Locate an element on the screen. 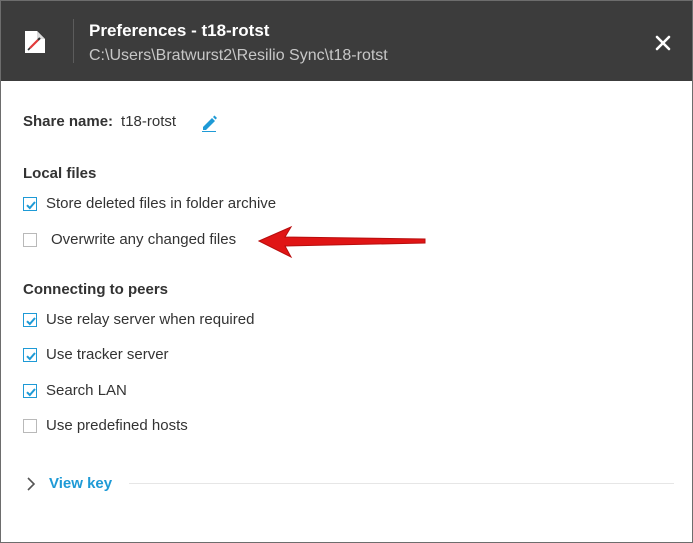 Image resolution: width=693 pixels, height=543 pixels. share-name-label: Share name: is located at coordinates (68, 121).